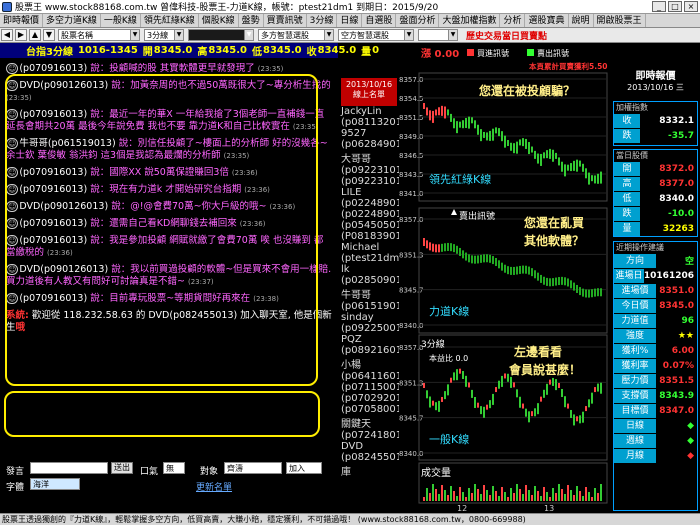  Describe the element at coordinates (581, 20) in the screenshot. I see `menu-help: 說明` at that location.